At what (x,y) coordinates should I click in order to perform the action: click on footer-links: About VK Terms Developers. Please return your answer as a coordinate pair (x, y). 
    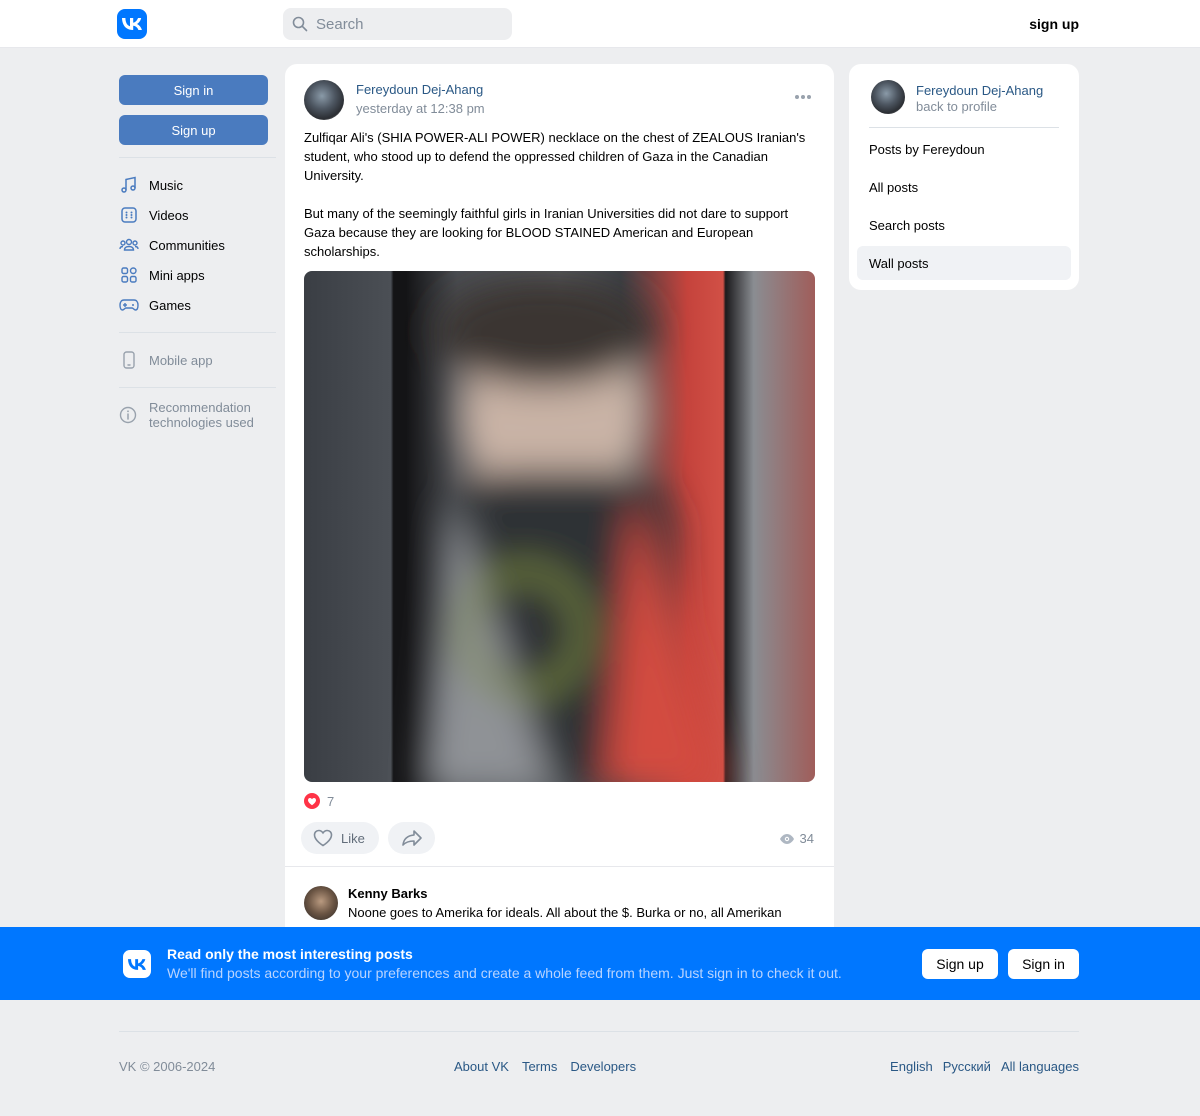
    Looking at the image, I should click on (545, 1066).